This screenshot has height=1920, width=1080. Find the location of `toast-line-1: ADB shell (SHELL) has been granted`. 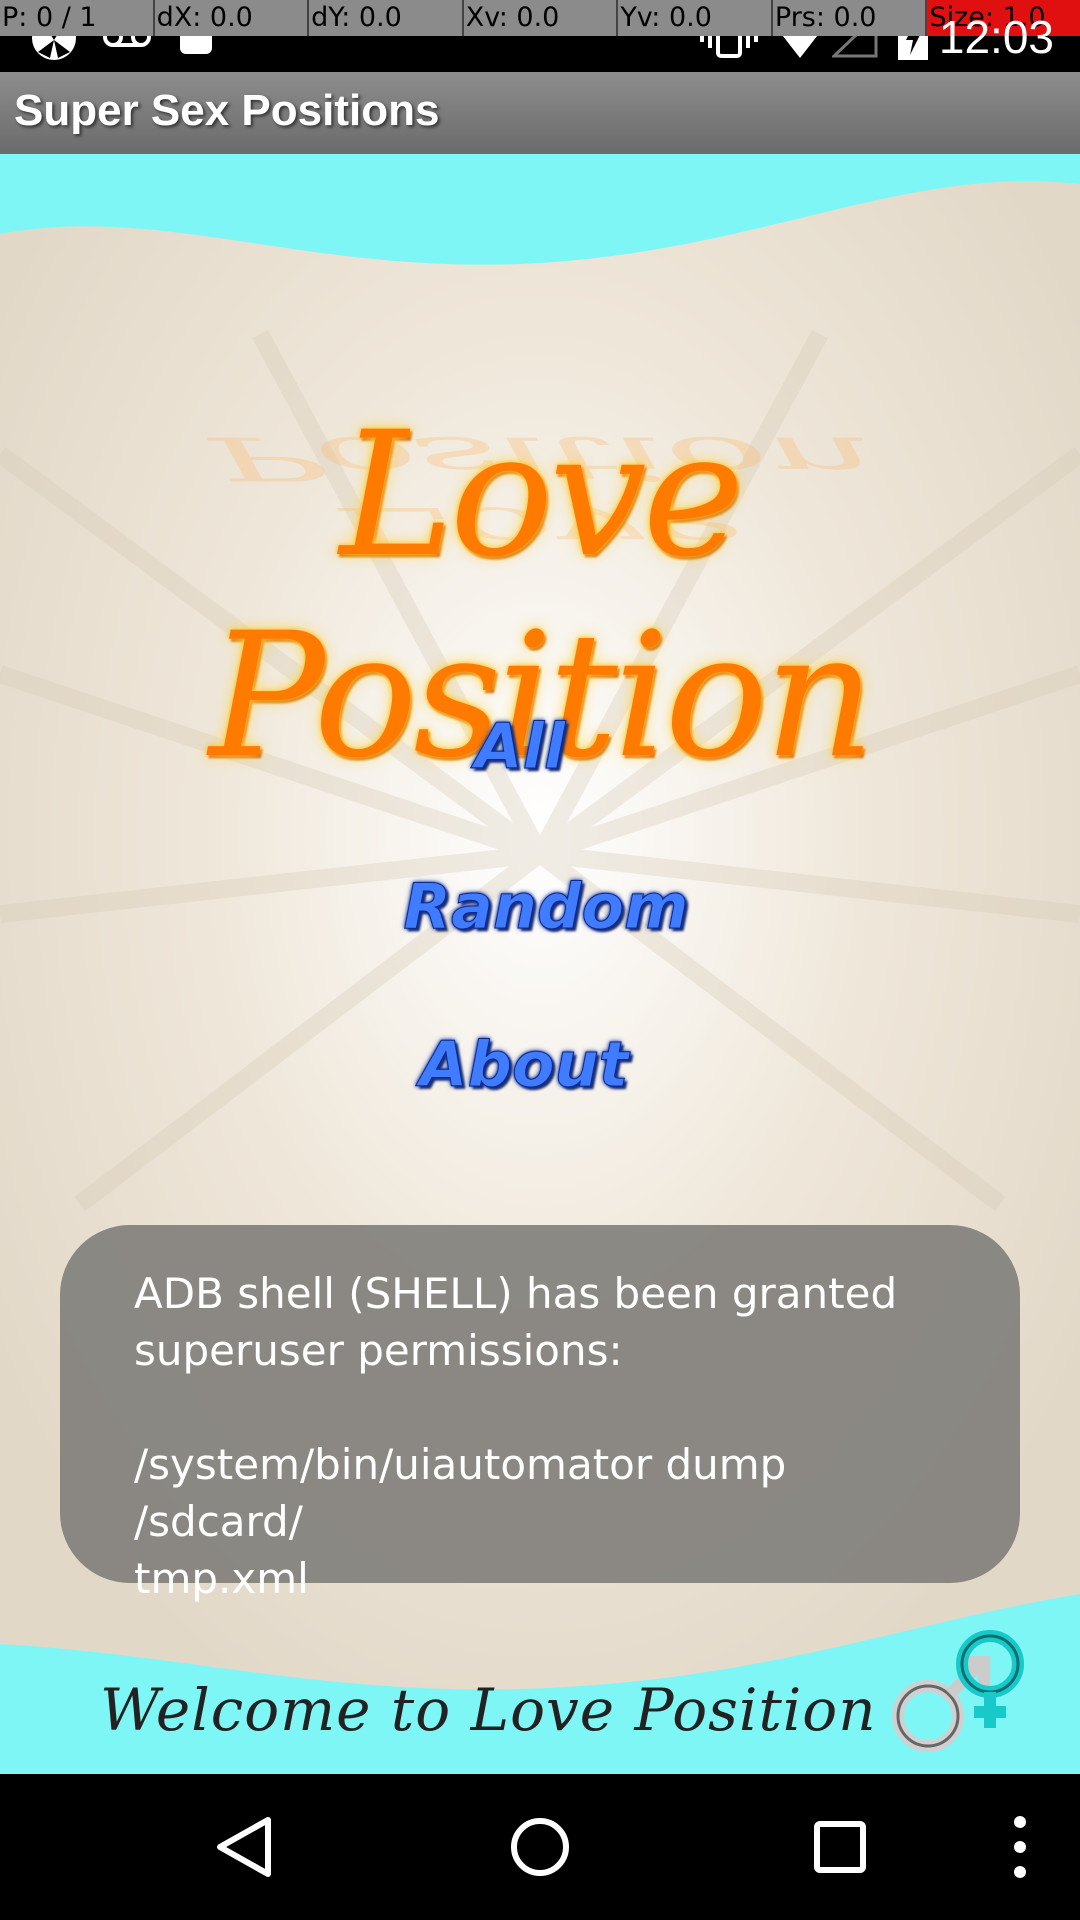

toast-line-1: ADB shell (SHELL) has been granted is located at coordinates (516, 1293).